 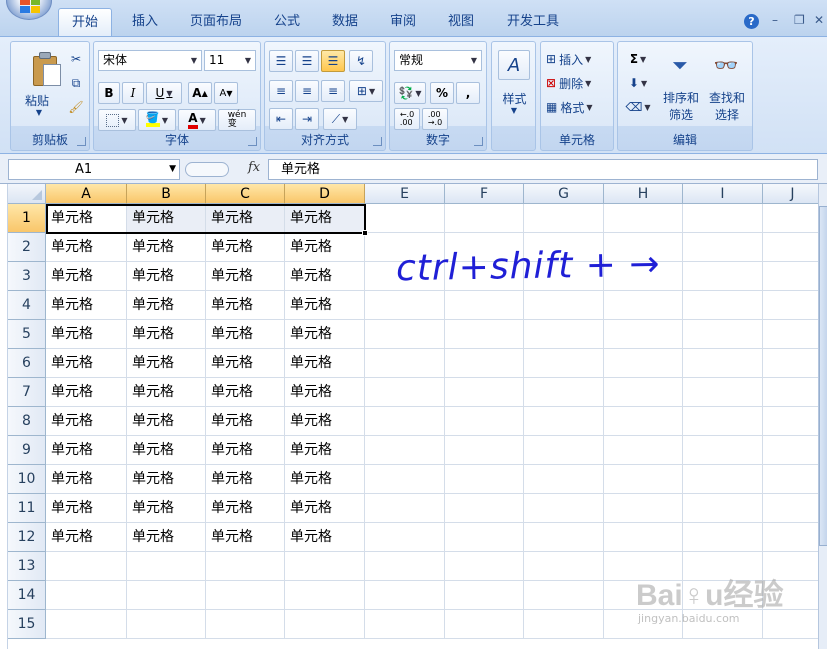 I want to click on row-header-3: 3, so click(x=27, y=276).